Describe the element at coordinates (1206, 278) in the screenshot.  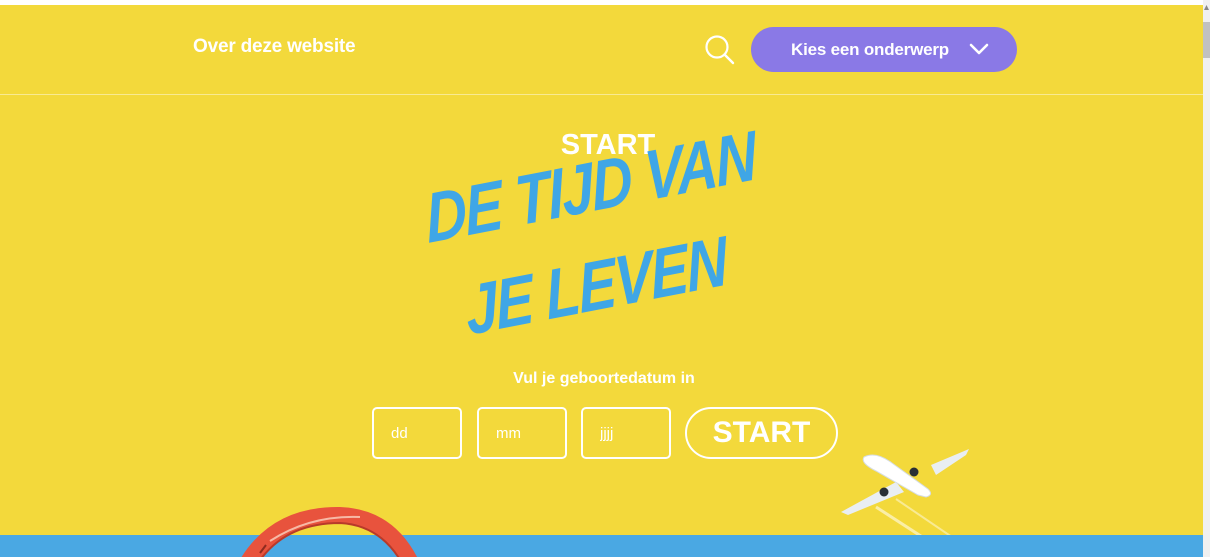
I see `scrollbar-track` at that location.